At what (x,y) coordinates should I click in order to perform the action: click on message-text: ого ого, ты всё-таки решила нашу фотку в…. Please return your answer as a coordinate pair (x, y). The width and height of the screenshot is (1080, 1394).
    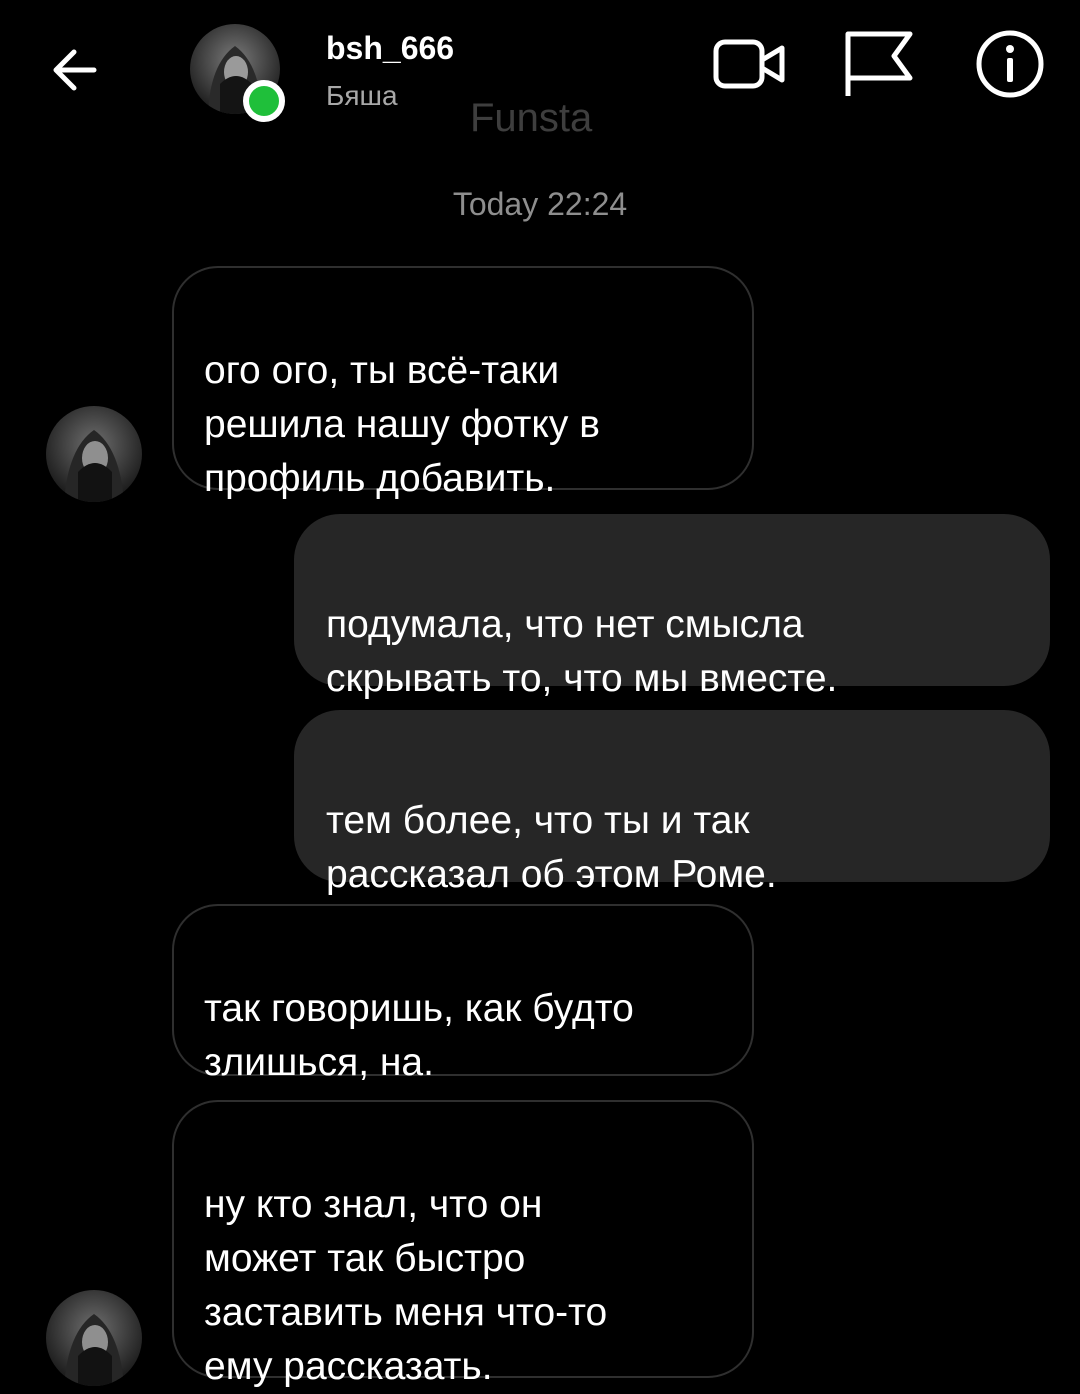
    Looking at the image, I should click on (402, 424).